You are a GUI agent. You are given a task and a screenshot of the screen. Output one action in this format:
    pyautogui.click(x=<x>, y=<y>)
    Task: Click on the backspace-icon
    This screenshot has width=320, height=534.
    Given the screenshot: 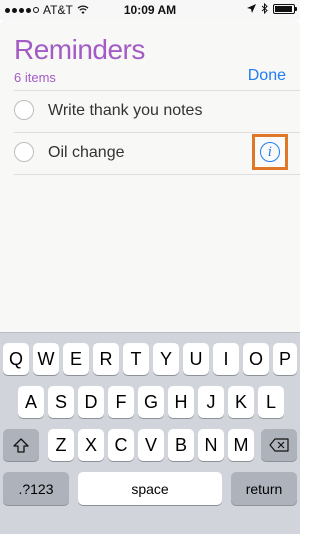 What is the action you would take?
    pyautogui.click(x=279, y=445)
    